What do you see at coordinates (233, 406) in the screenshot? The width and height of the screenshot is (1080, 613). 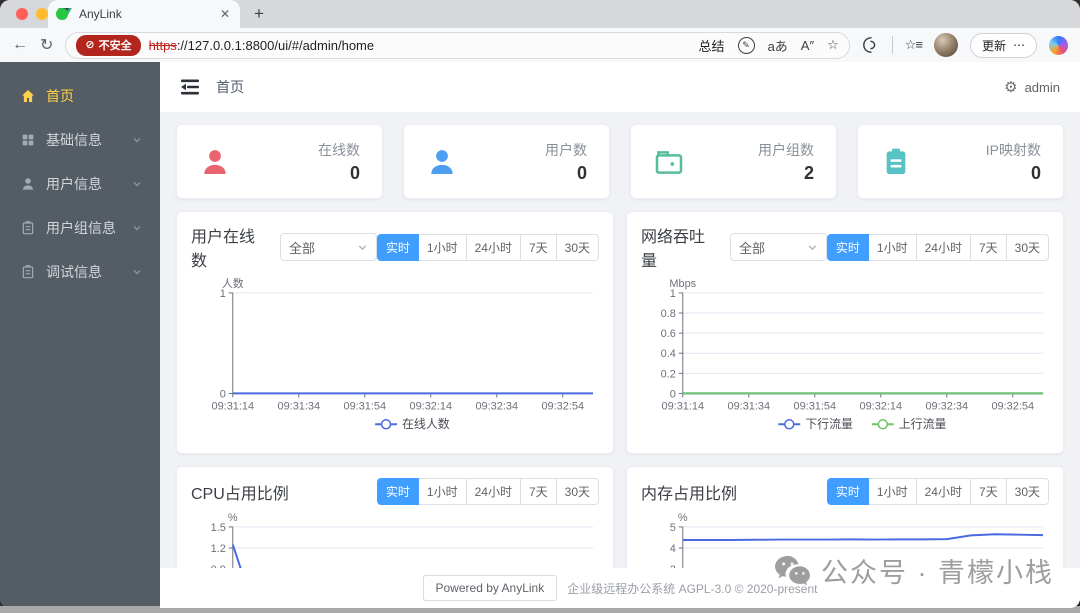 I see `svg-text: 09:31:14` at bounding box center [233, 406].